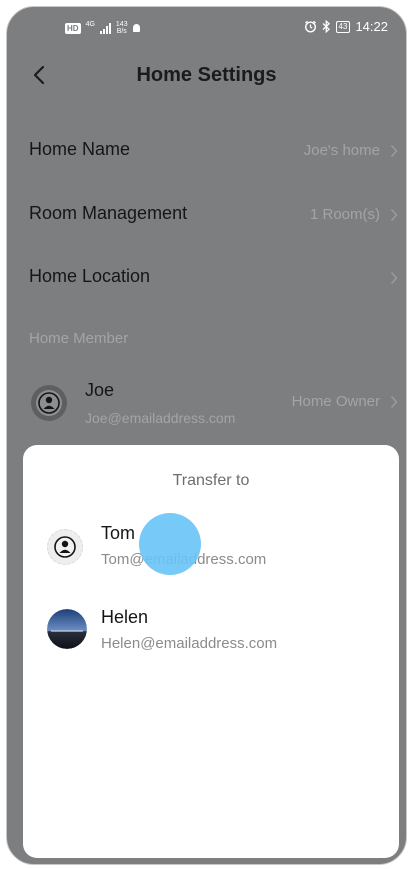 The width and height of the screenshot is (411, 869). What do you see at coordinates (189, 643) in the screenshot?
I see `candidate-email: Helen@emailaddress.com` at bounding box center [189, 643].